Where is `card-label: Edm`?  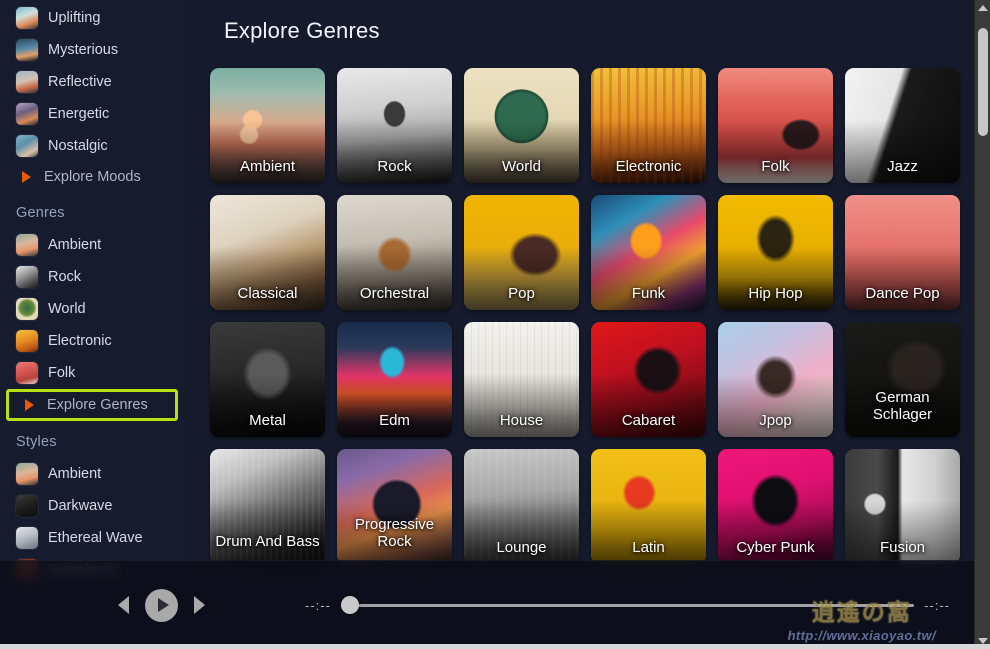 card-label: Edm is located at coordinates (394, 420).